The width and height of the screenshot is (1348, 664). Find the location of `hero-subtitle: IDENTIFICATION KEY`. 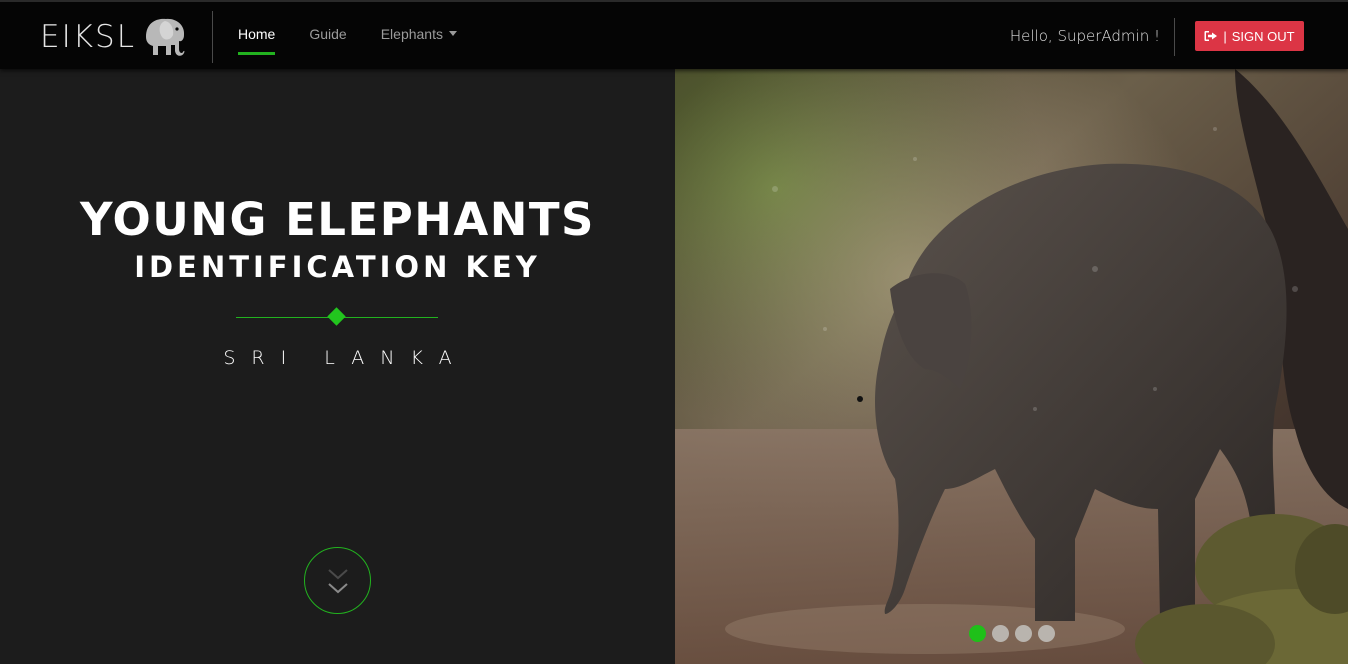

hero-subtitle: IDENTIFICATION KEY is located at coordinates (337, 267).